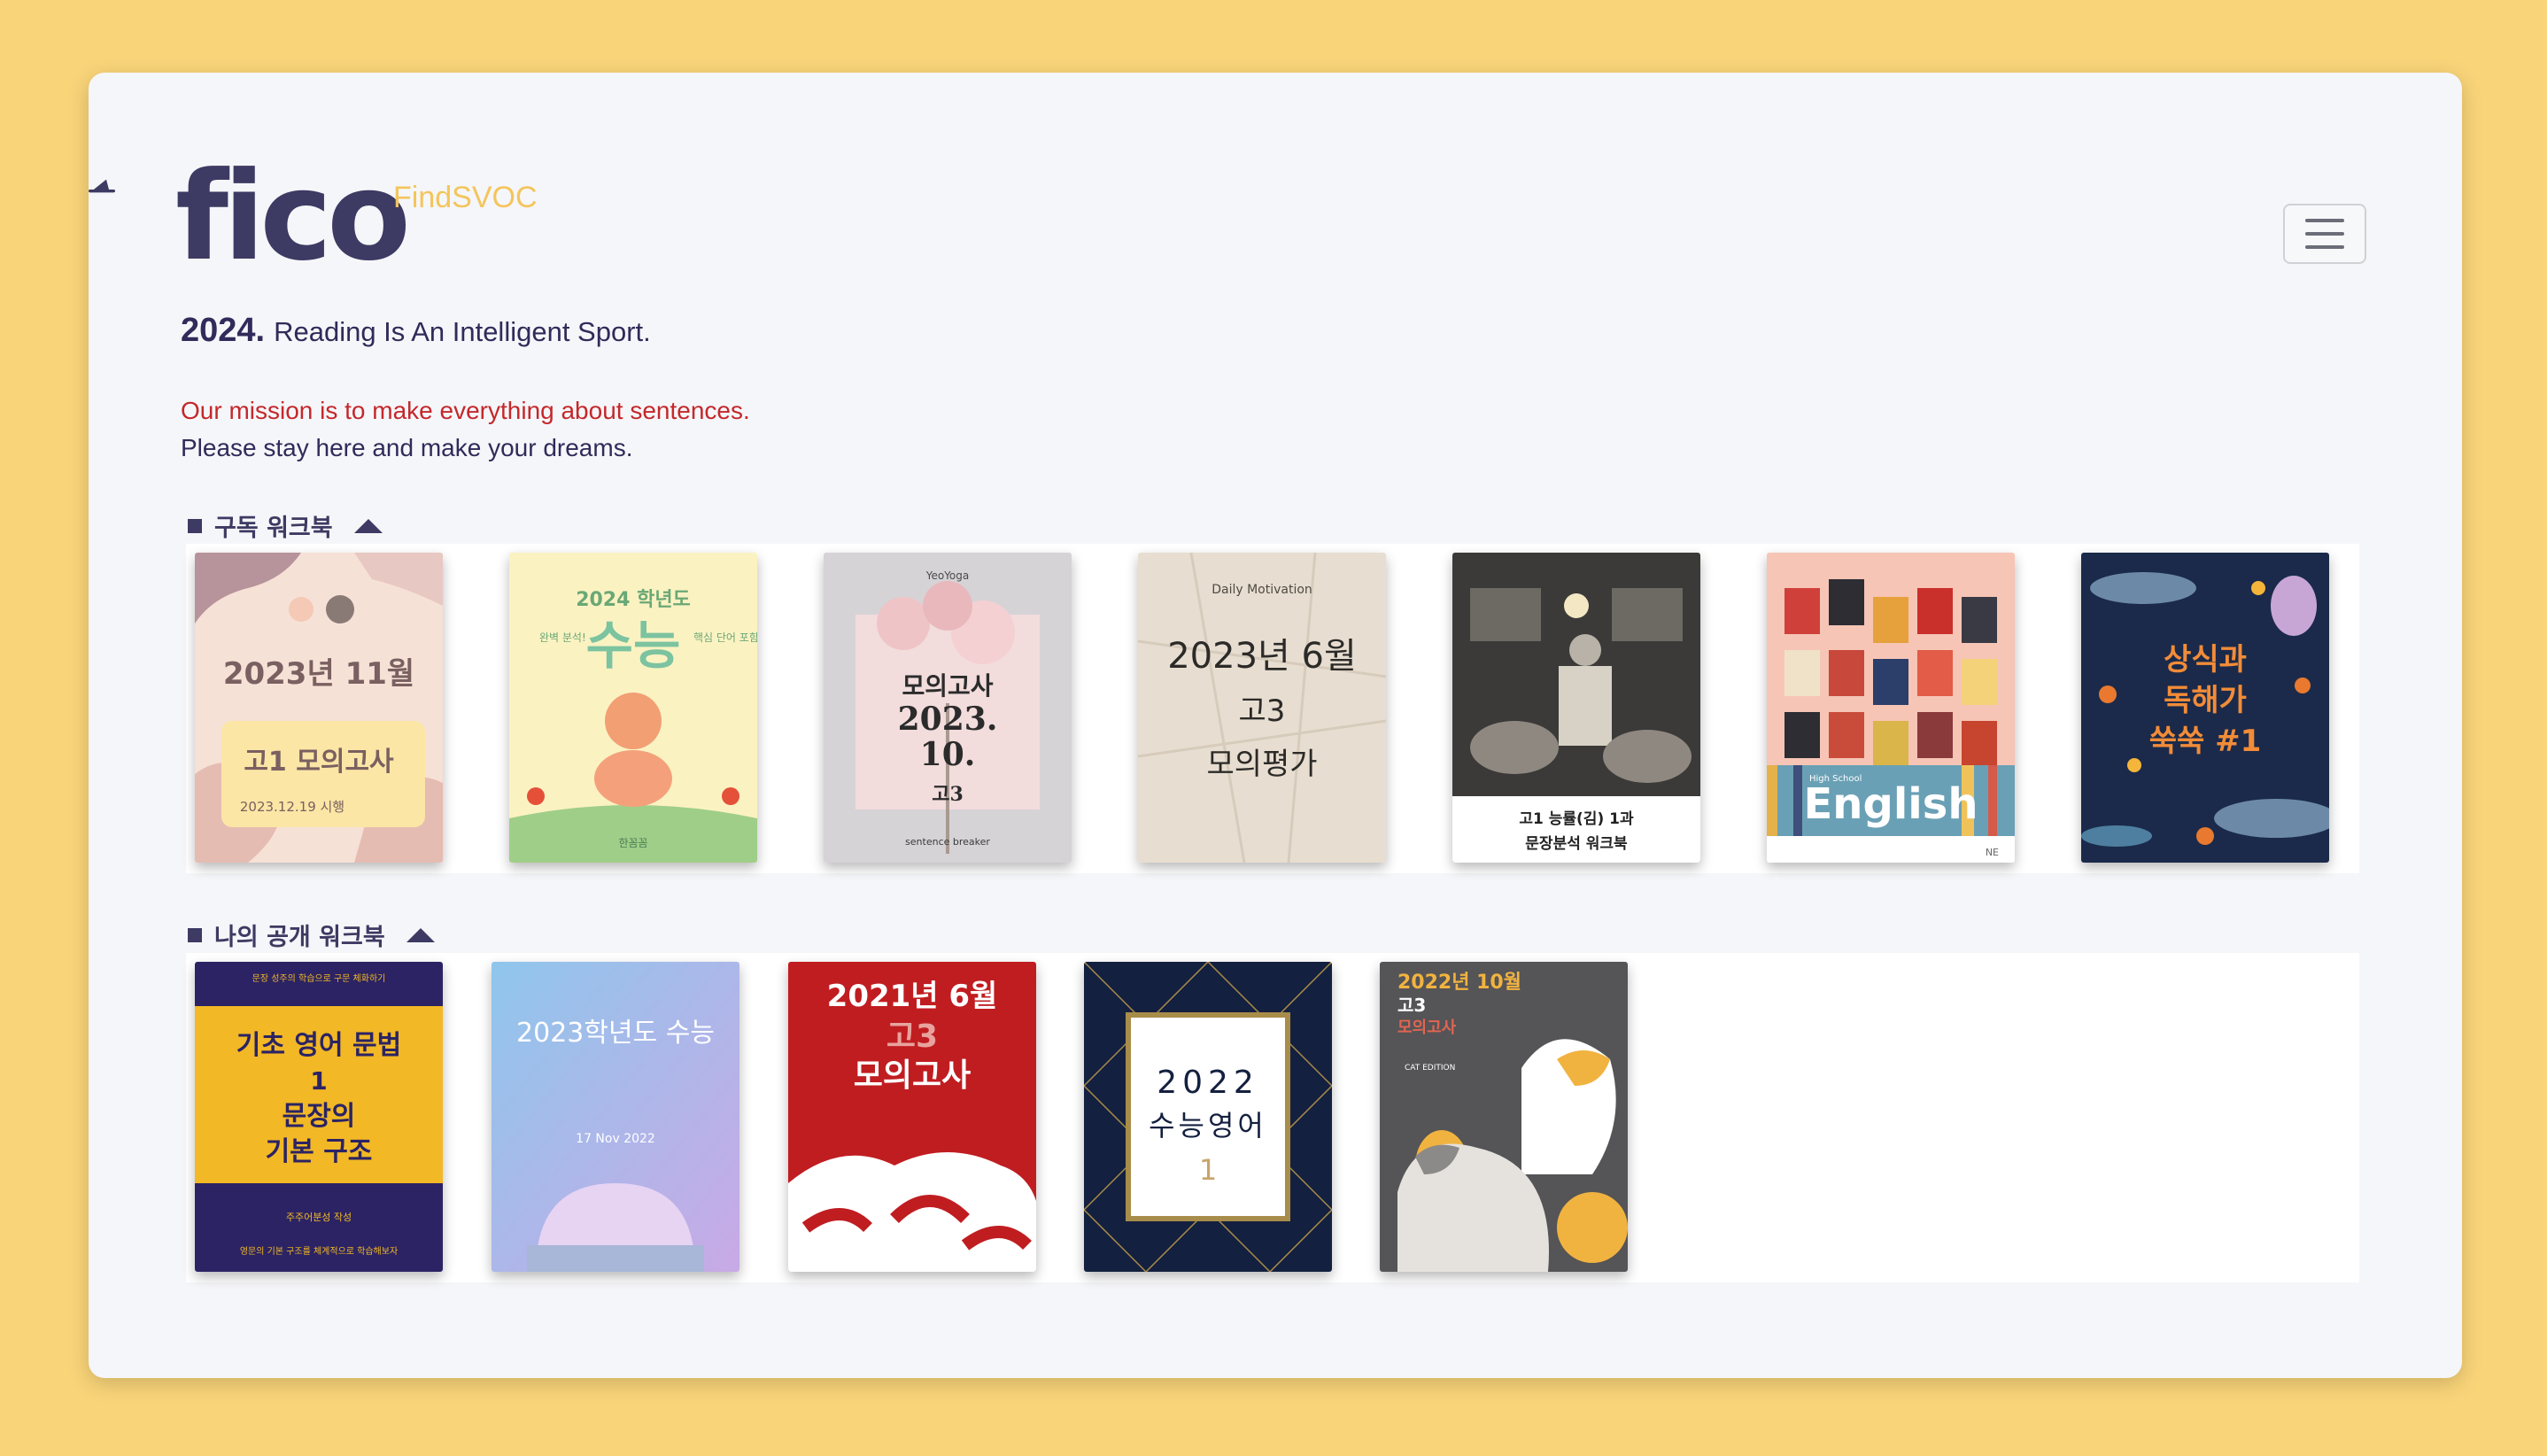 The image size is (2547, 1456). Describe the element at coordinates (319, 1151) in the screenshot. I see `svg-text: 기본 구조` at that location.